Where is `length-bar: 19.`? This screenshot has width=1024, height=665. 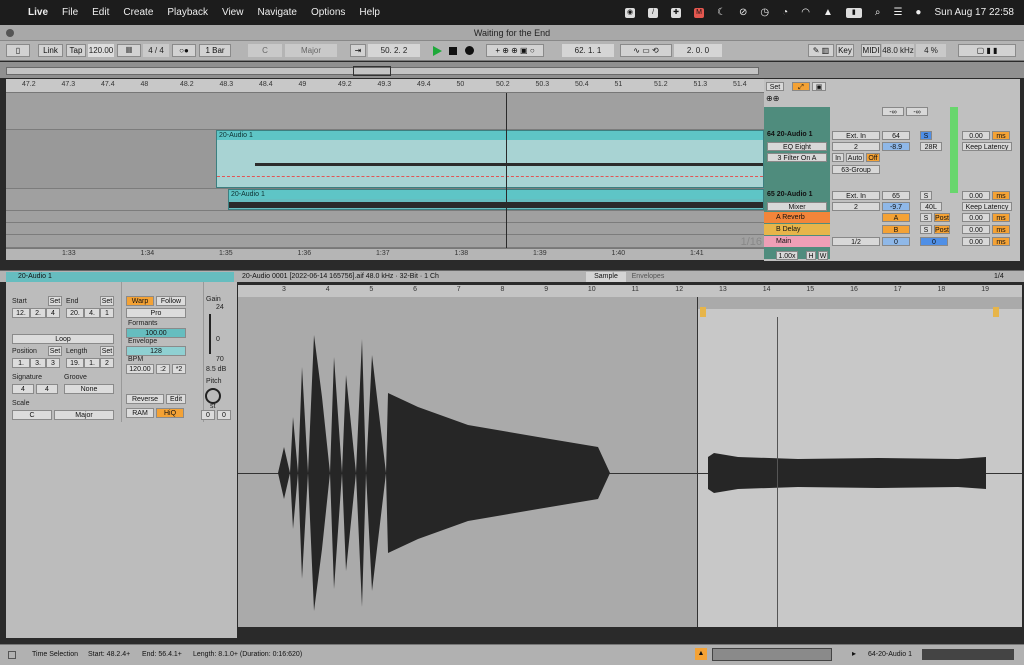 length-bar: 19. is located at coordinates (75, 363).